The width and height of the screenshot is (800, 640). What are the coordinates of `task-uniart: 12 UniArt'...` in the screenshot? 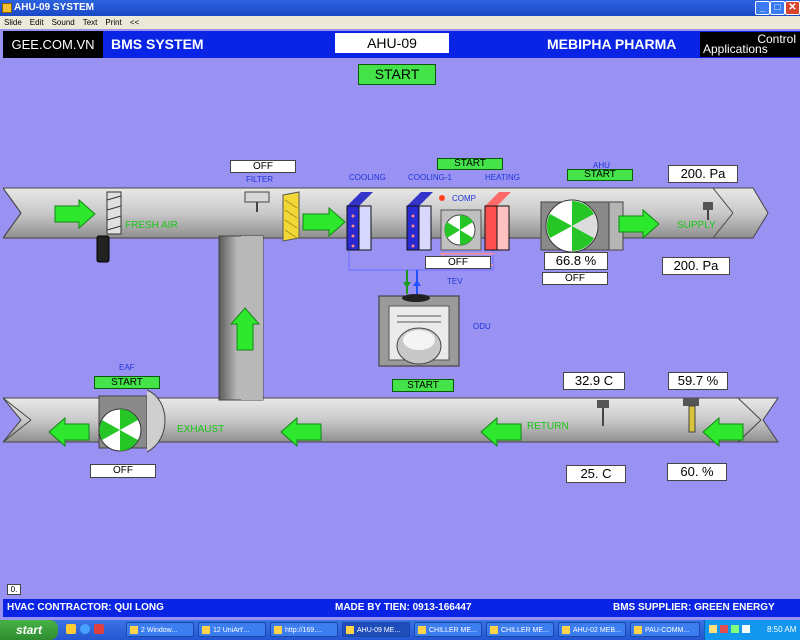 It's located at (232, 629).